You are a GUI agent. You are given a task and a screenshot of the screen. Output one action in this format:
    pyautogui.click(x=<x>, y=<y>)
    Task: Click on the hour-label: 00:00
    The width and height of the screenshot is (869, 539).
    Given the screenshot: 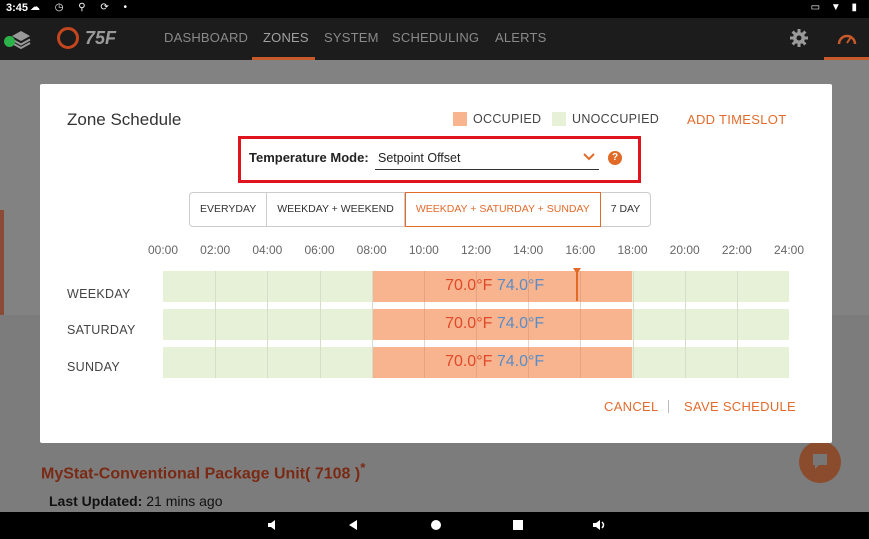 What is the action you would take?
    pyautogui.click(x=163, y=250)
    